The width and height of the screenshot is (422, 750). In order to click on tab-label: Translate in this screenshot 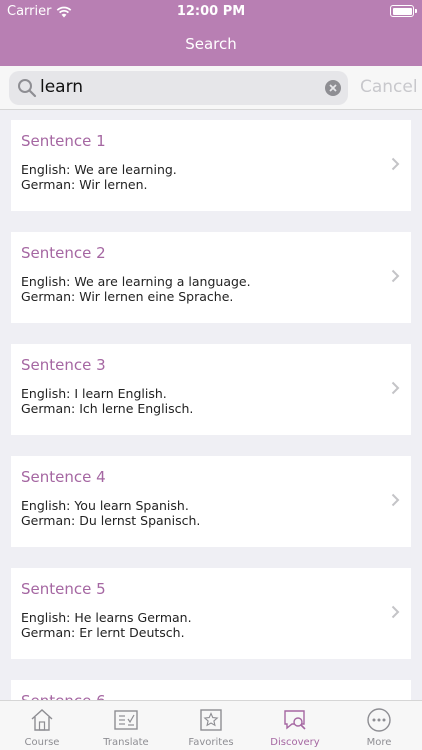, I will do `click(126, 742)`.